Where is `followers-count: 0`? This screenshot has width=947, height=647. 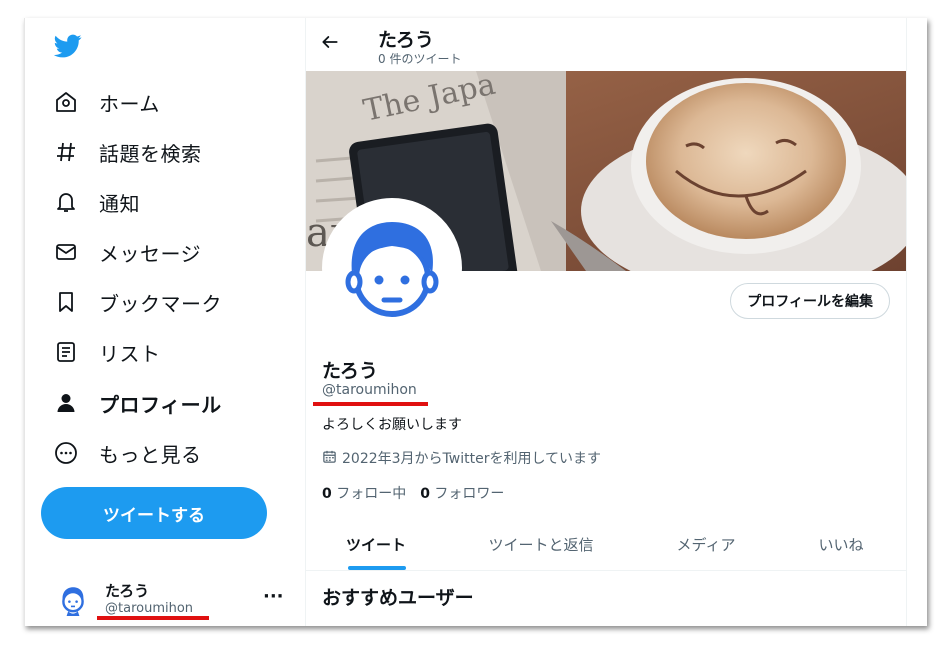
followers-count: 0 is located at coordinates (425, 494).